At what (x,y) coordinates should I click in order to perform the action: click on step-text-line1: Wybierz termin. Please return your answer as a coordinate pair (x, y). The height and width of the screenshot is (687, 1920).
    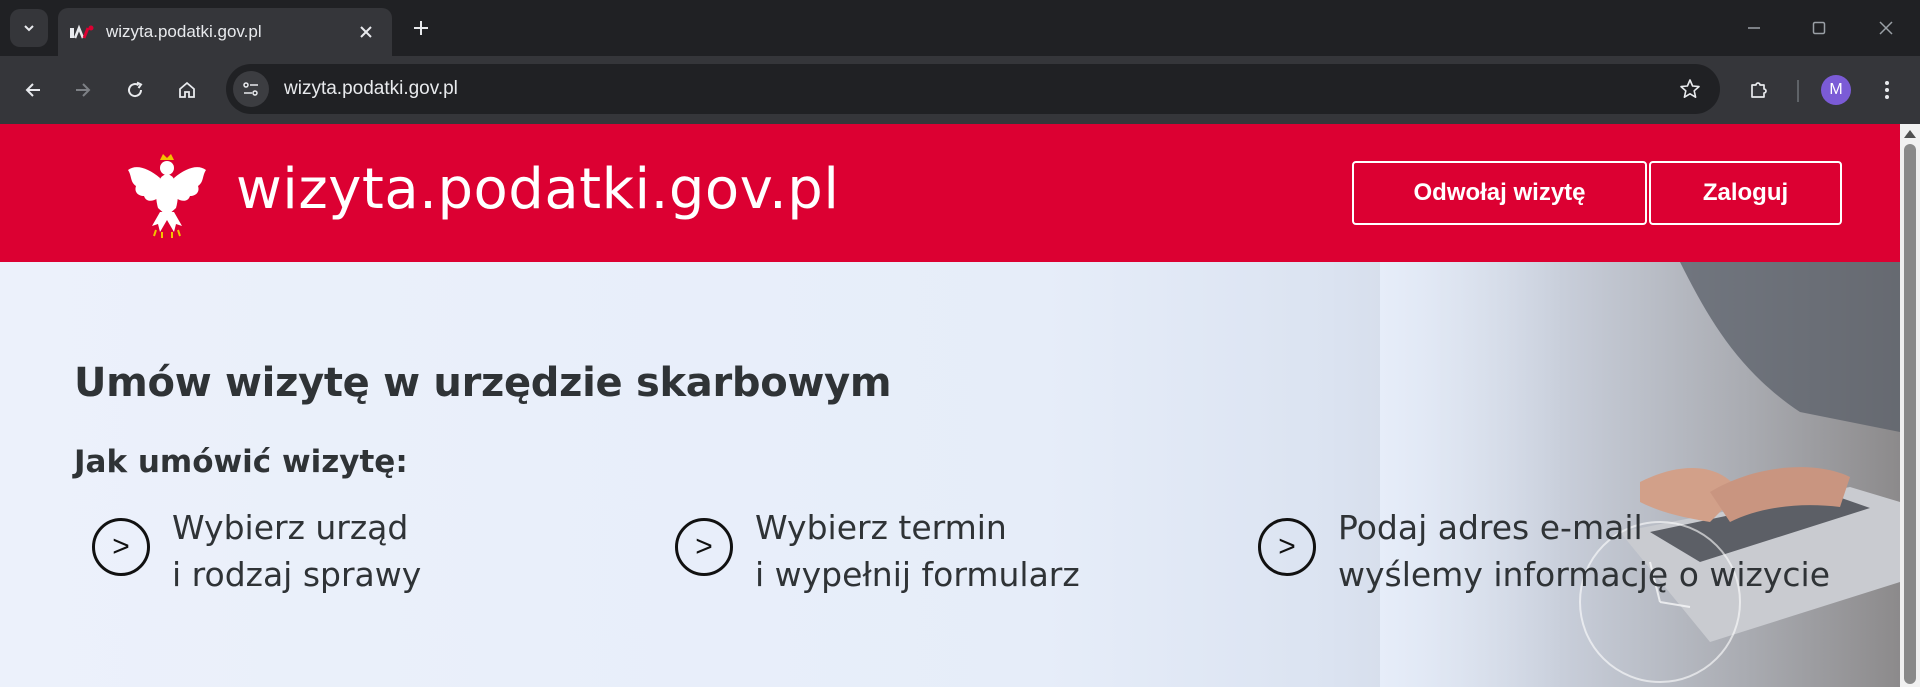
    Looking at the image, I should click on (881, 527).